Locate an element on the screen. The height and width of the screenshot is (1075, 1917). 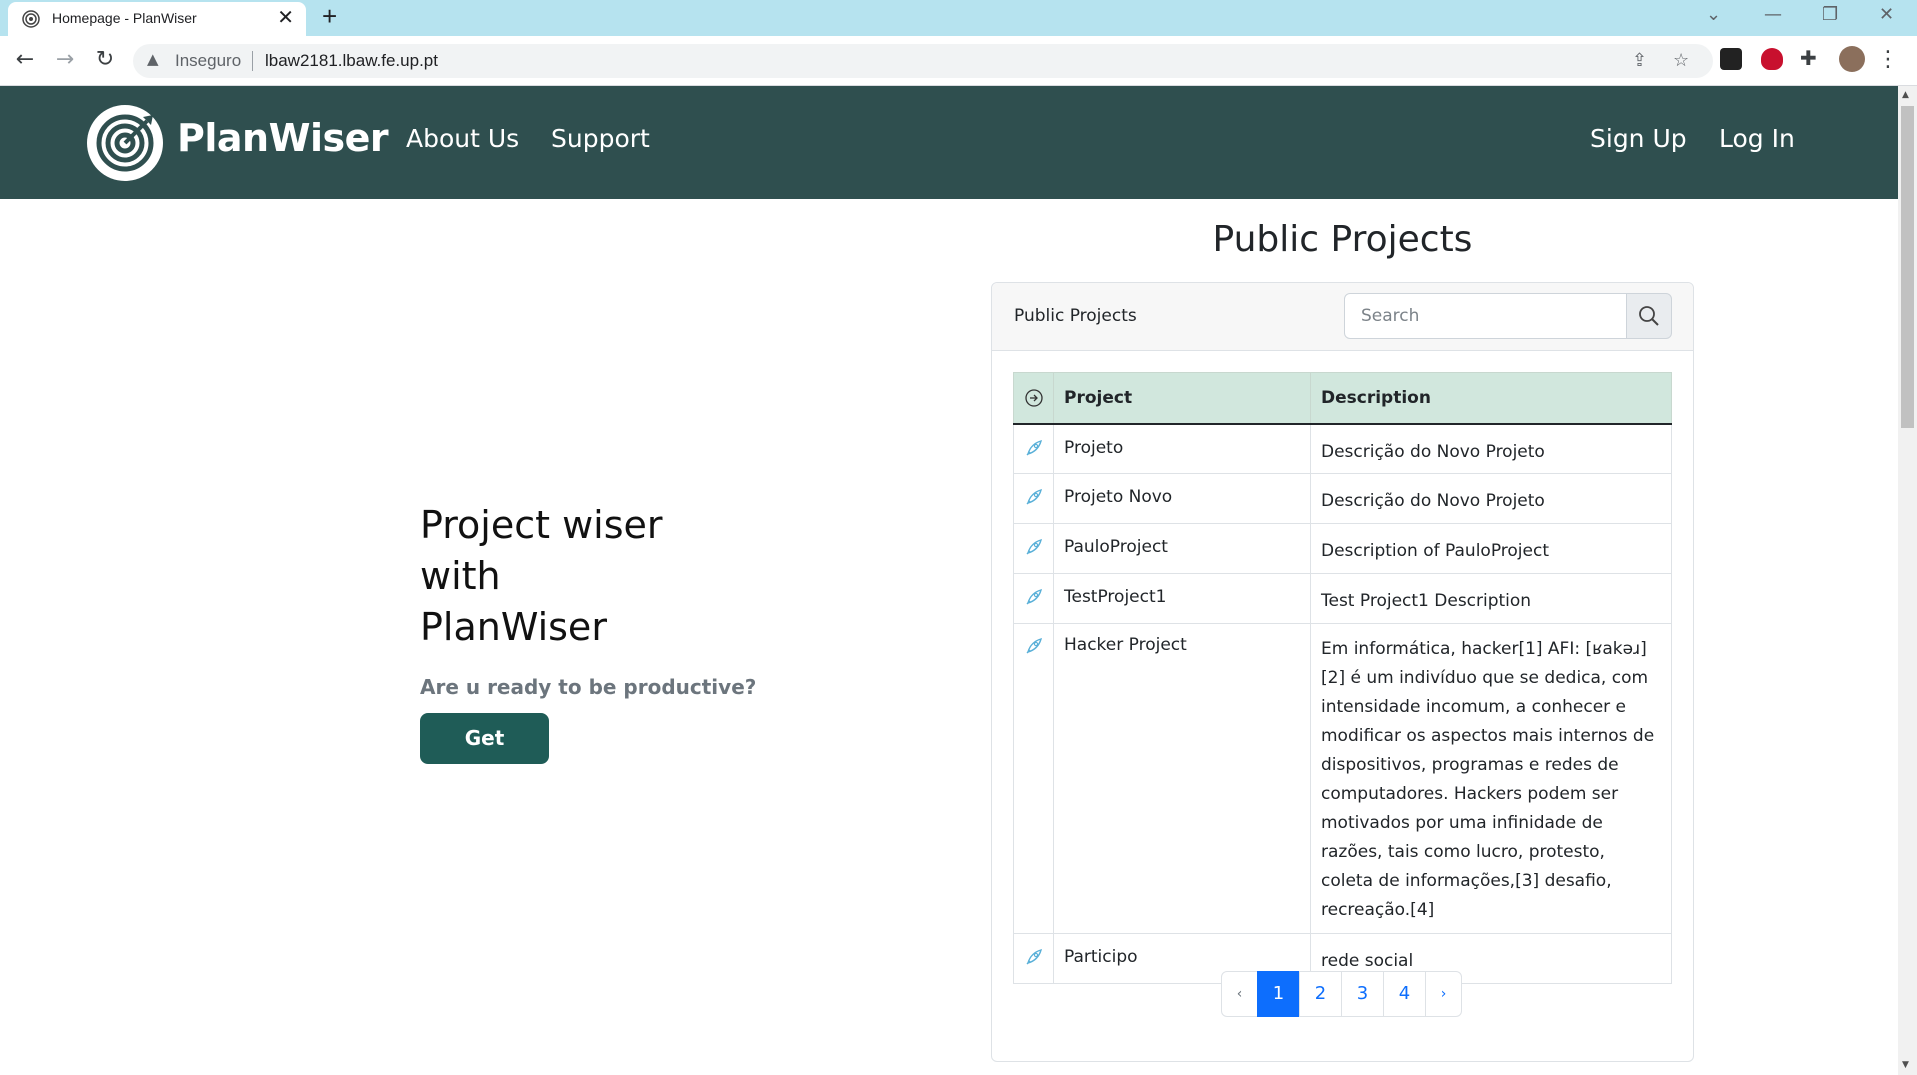
brand-name: PlanWiser is located at coordinates (283, 138).